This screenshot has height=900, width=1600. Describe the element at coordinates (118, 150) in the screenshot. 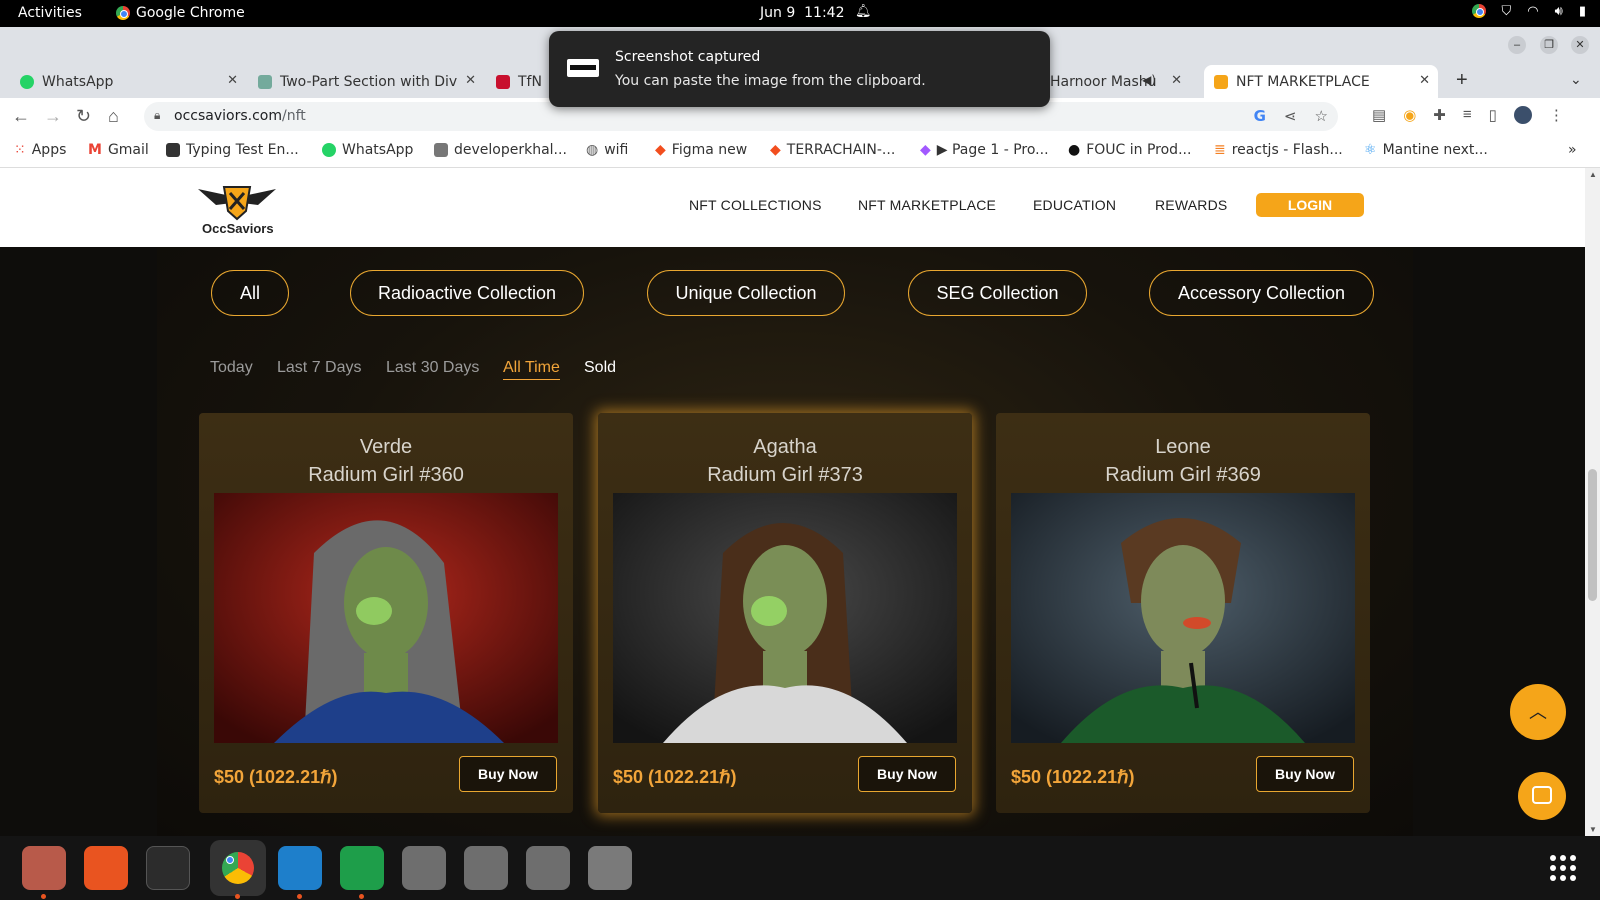

I see `bookmark-gmail: M Gmail` at that location.